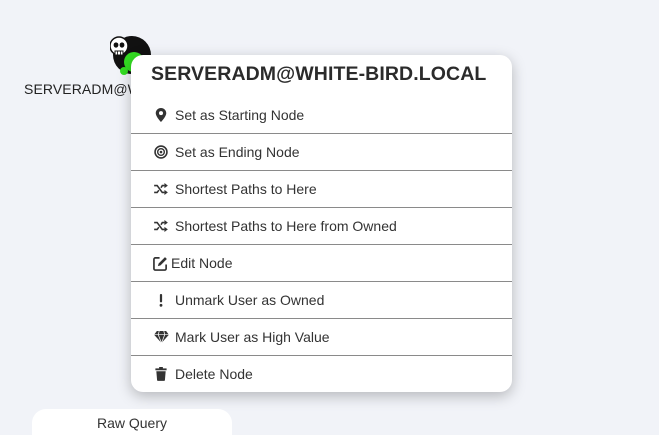 Image resolution: width=659 pixels, height=435 pixels. I want to click on edit-icon, so click(160, 263).